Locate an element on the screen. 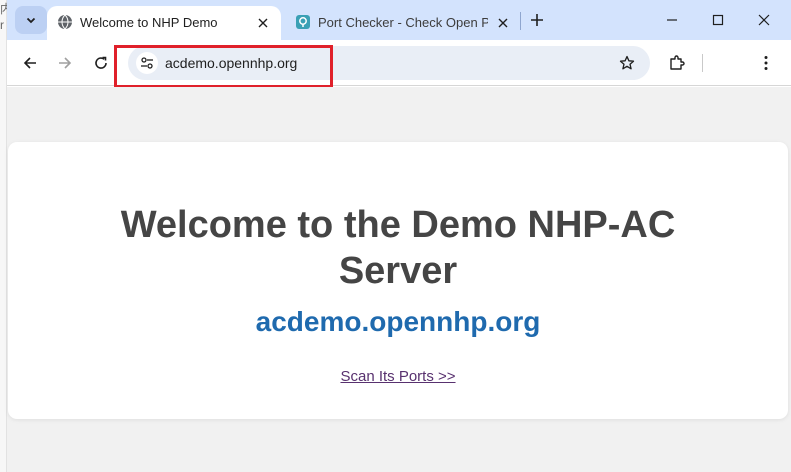 The height and width of the screenshot is (472, 791). new-tab-button is located at coordinates (537, 20).